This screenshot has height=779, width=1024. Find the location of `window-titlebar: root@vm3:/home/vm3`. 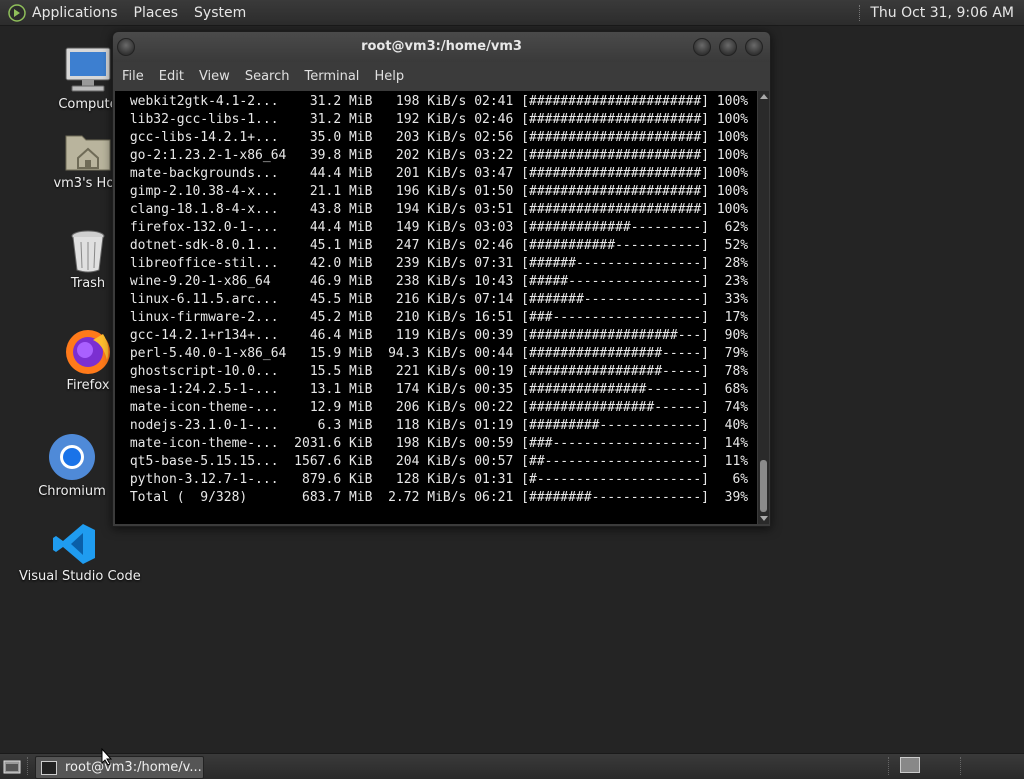

window-titlebar: root@vm3:/home/vm3 is located at coordinates (441, 47).